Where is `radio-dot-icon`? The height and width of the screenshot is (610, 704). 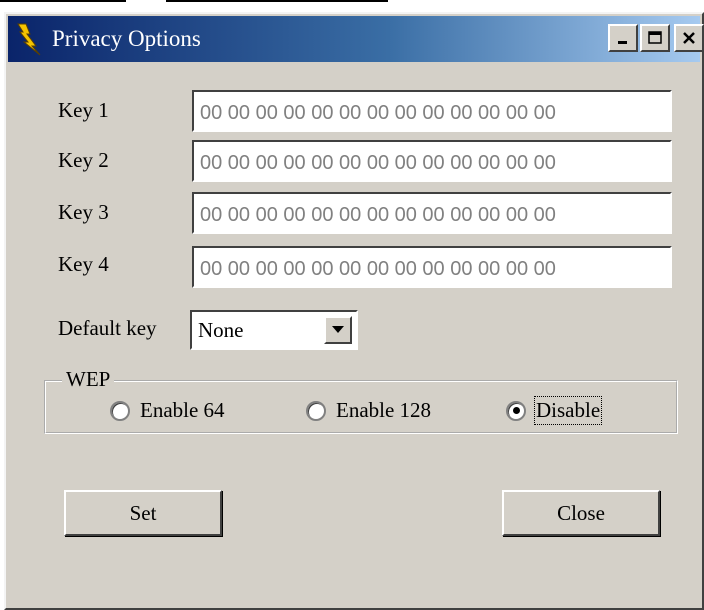 radio-dot-icon is located at coordinates (516, 410).